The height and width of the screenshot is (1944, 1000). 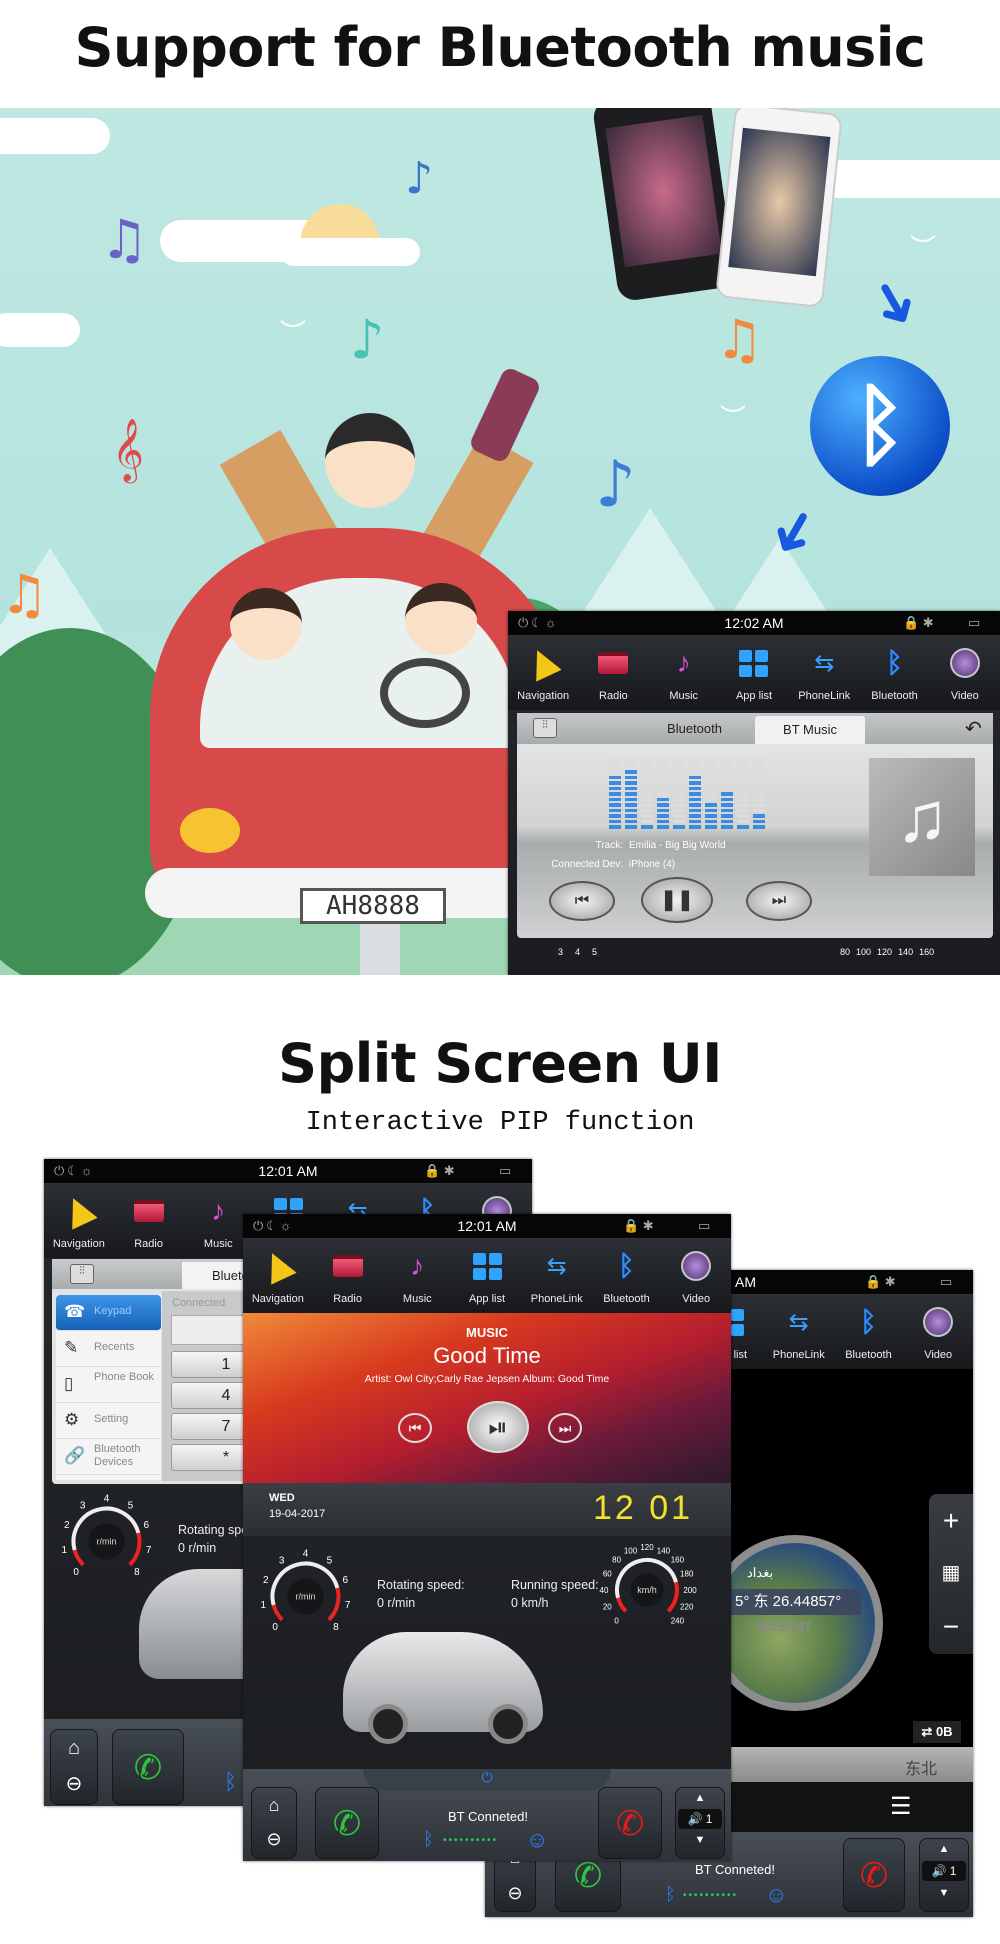 I want to click on track-value: Emilia - Big Big World, so click(x=677, y=845).